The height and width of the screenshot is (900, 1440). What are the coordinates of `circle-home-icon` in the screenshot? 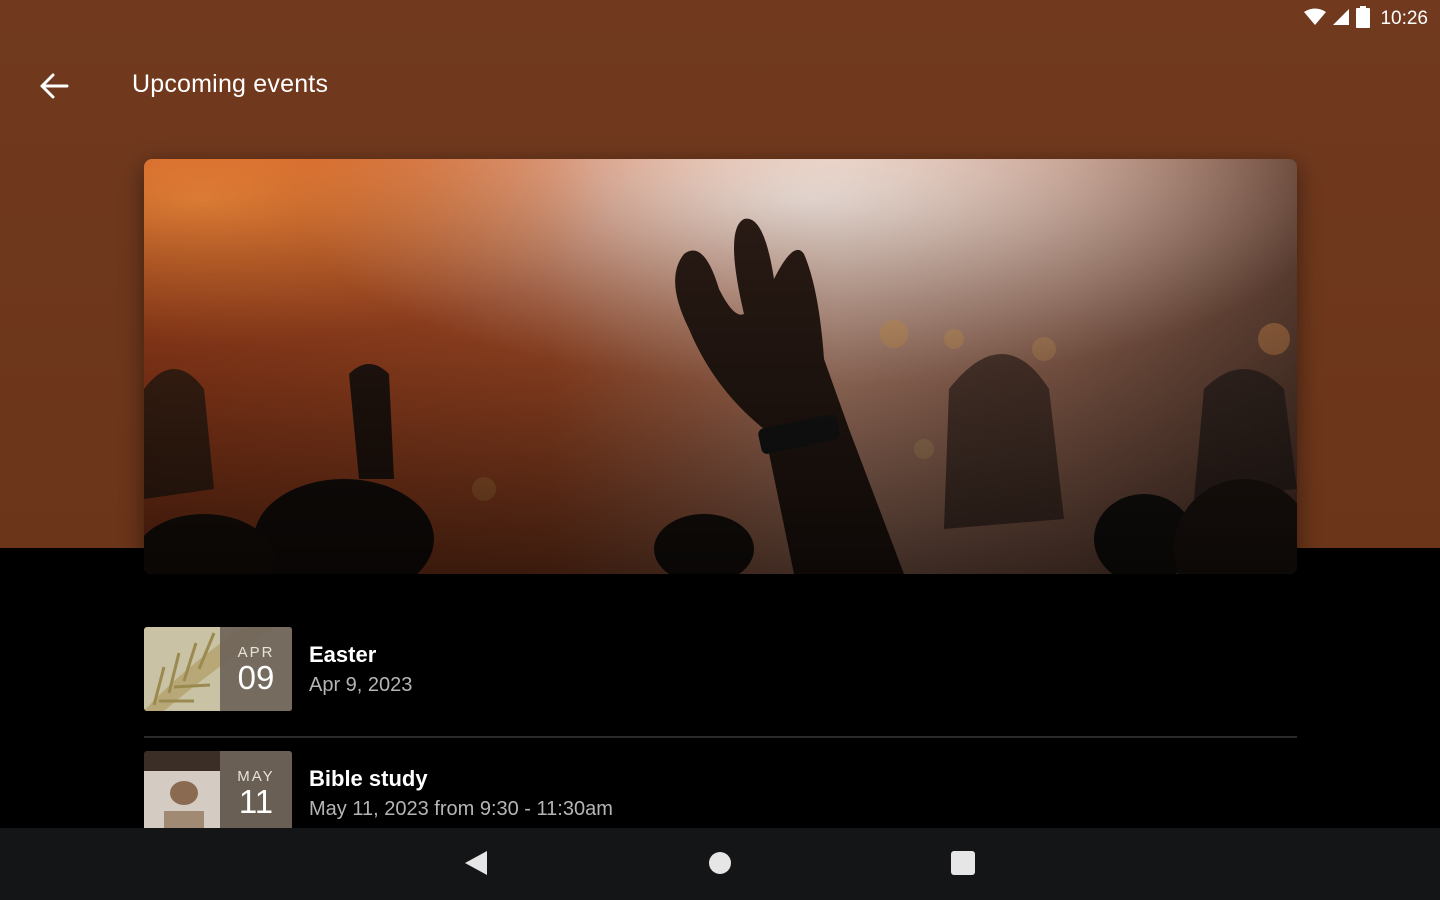 It's located at (720, 865).